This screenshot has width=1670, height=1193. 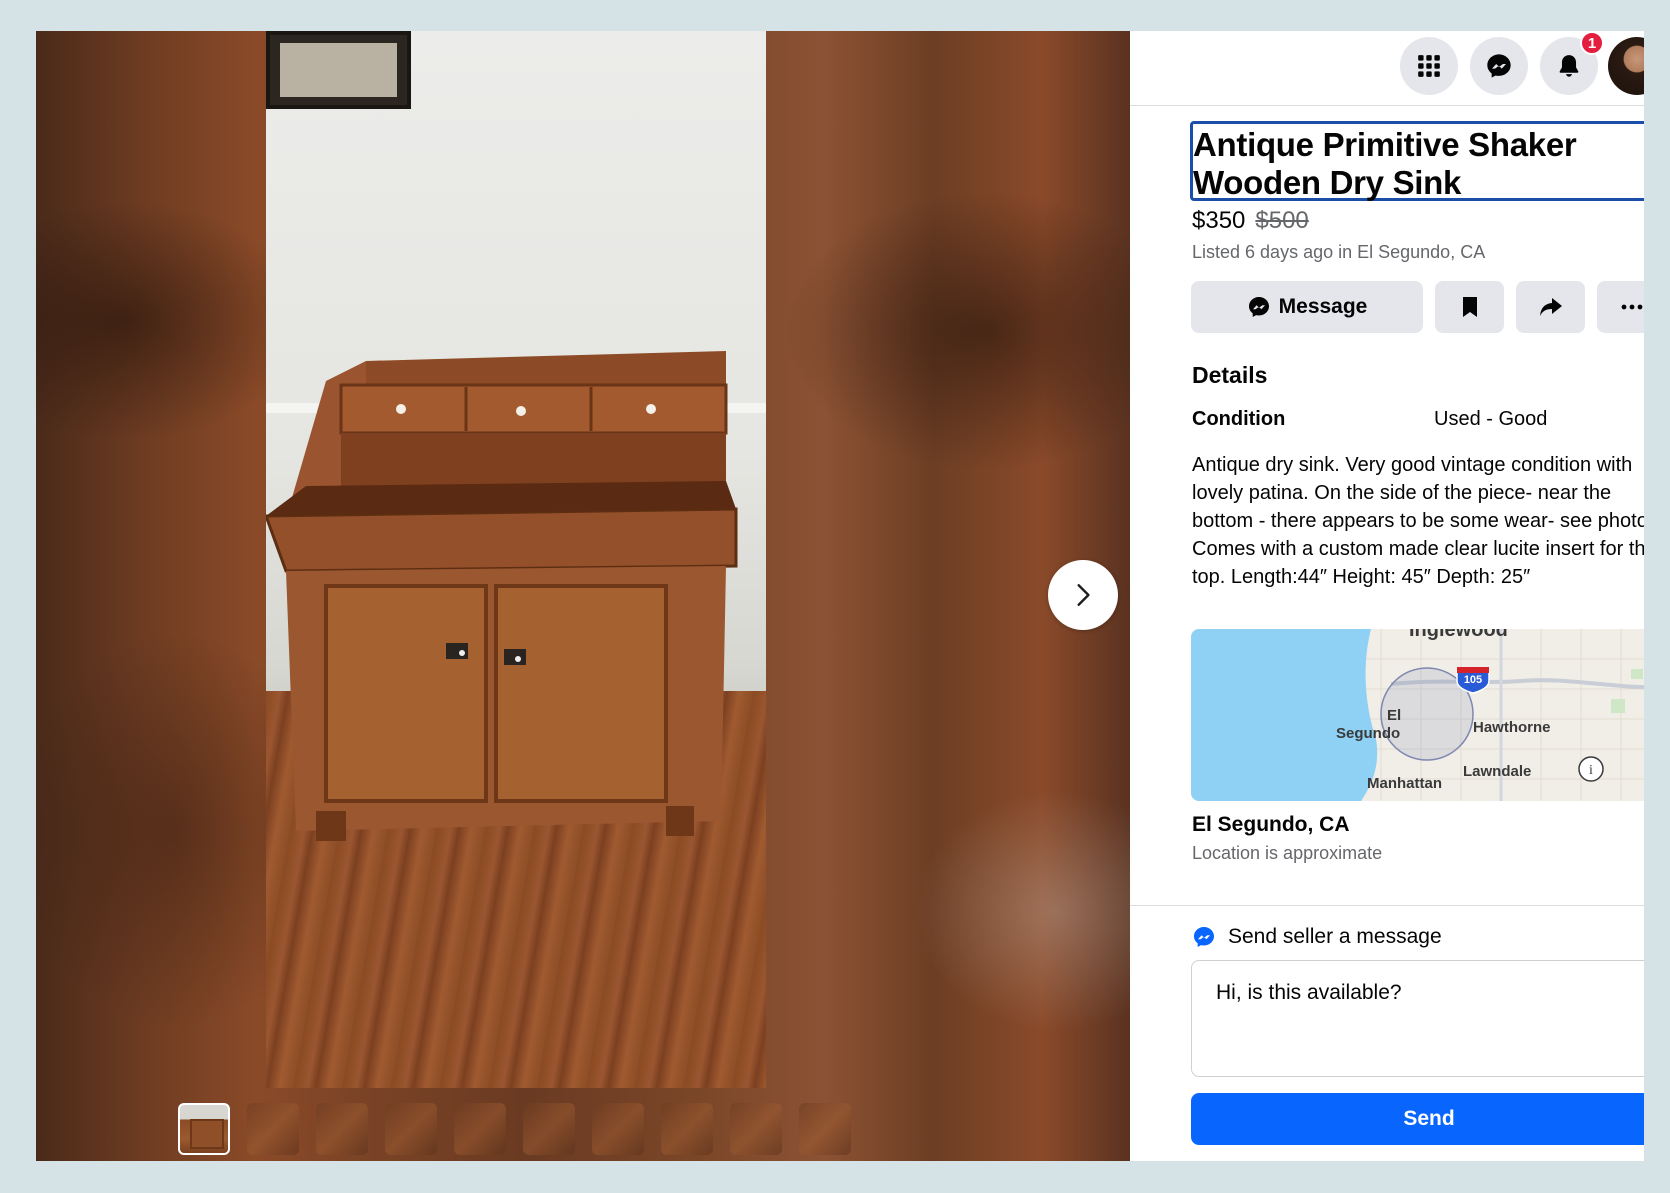 I want to click on menu-button, so click(x=1429, y=66).